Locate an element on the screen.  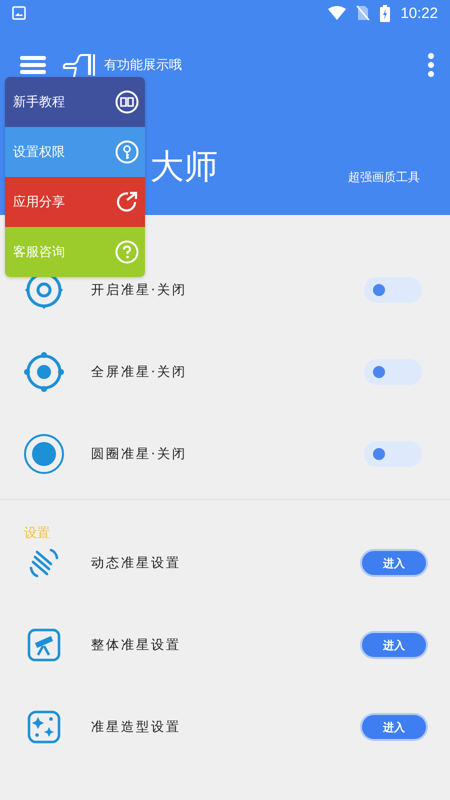
no-sim-icon is located at coordinates (363, 13).